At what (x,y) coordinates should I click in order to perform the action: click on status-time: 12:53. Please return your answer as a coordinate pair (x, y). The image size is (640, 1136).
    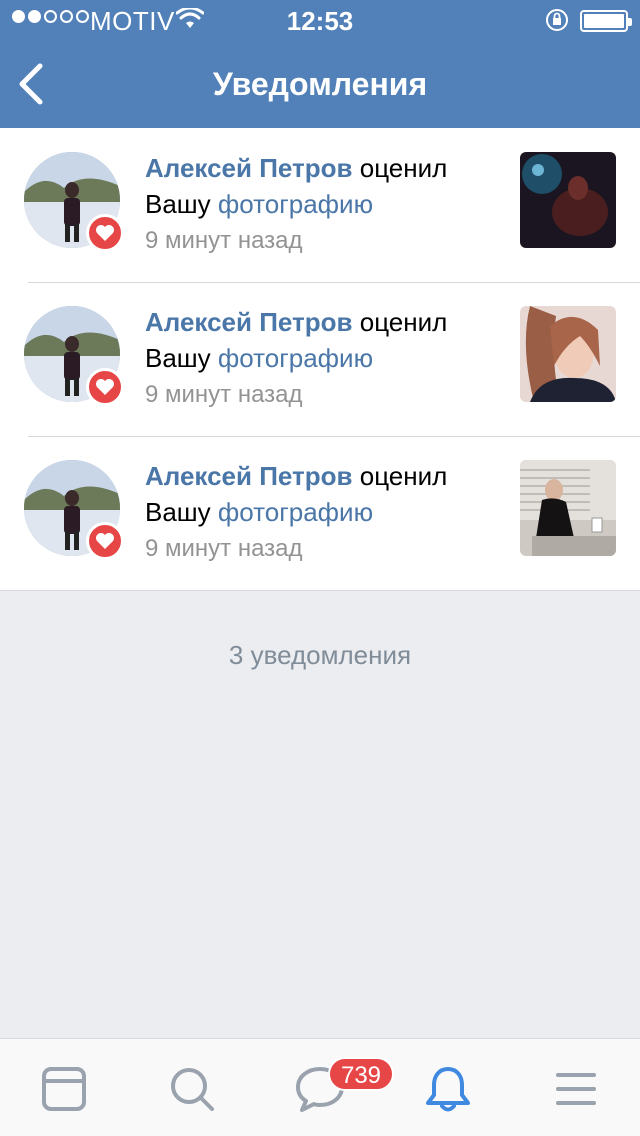
    Looking at the image, I should click on (320, 21).